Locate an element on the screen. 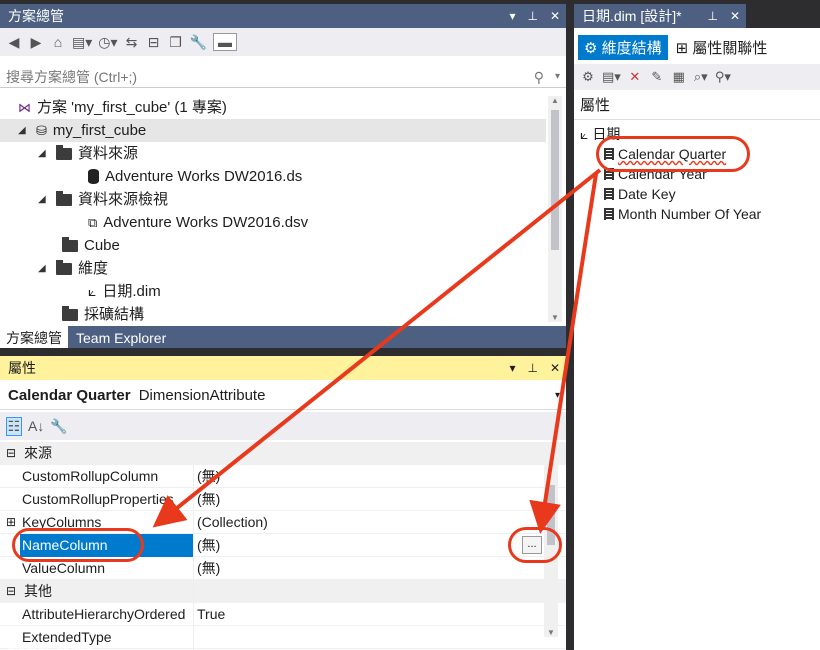 The height and width of the screenshot is (650, 820). show-all-files-icon: ❐ is located at coordinates (176, 42).